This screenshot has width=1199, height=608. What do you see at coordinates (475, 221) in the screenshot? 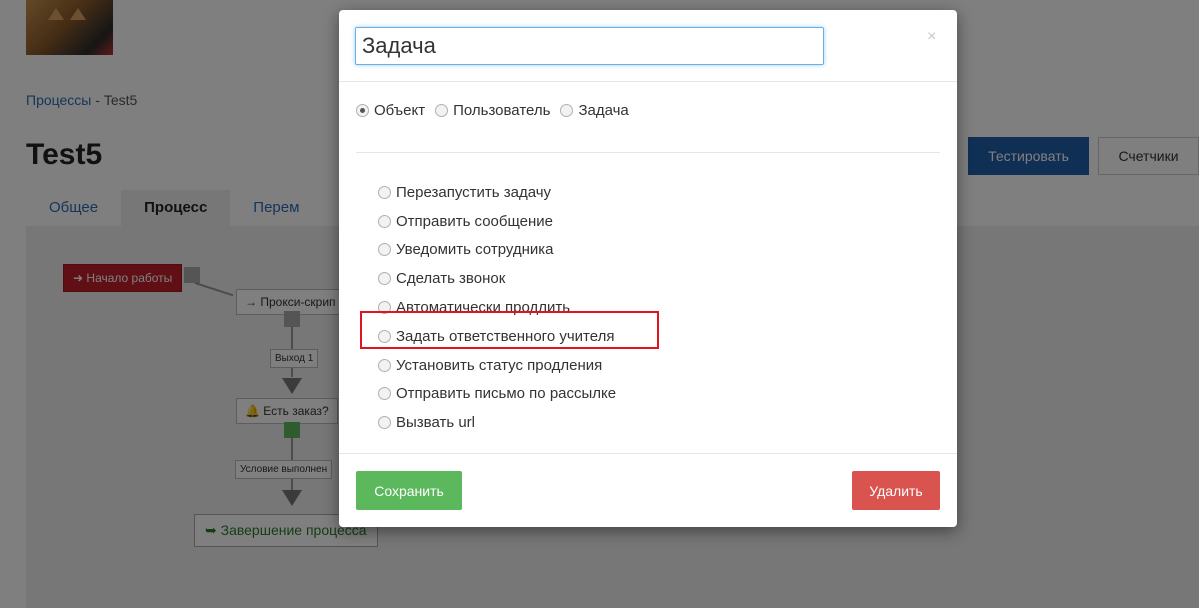
I see `action-option-label: Отправить сообщение` at bounding box center [475, 221].